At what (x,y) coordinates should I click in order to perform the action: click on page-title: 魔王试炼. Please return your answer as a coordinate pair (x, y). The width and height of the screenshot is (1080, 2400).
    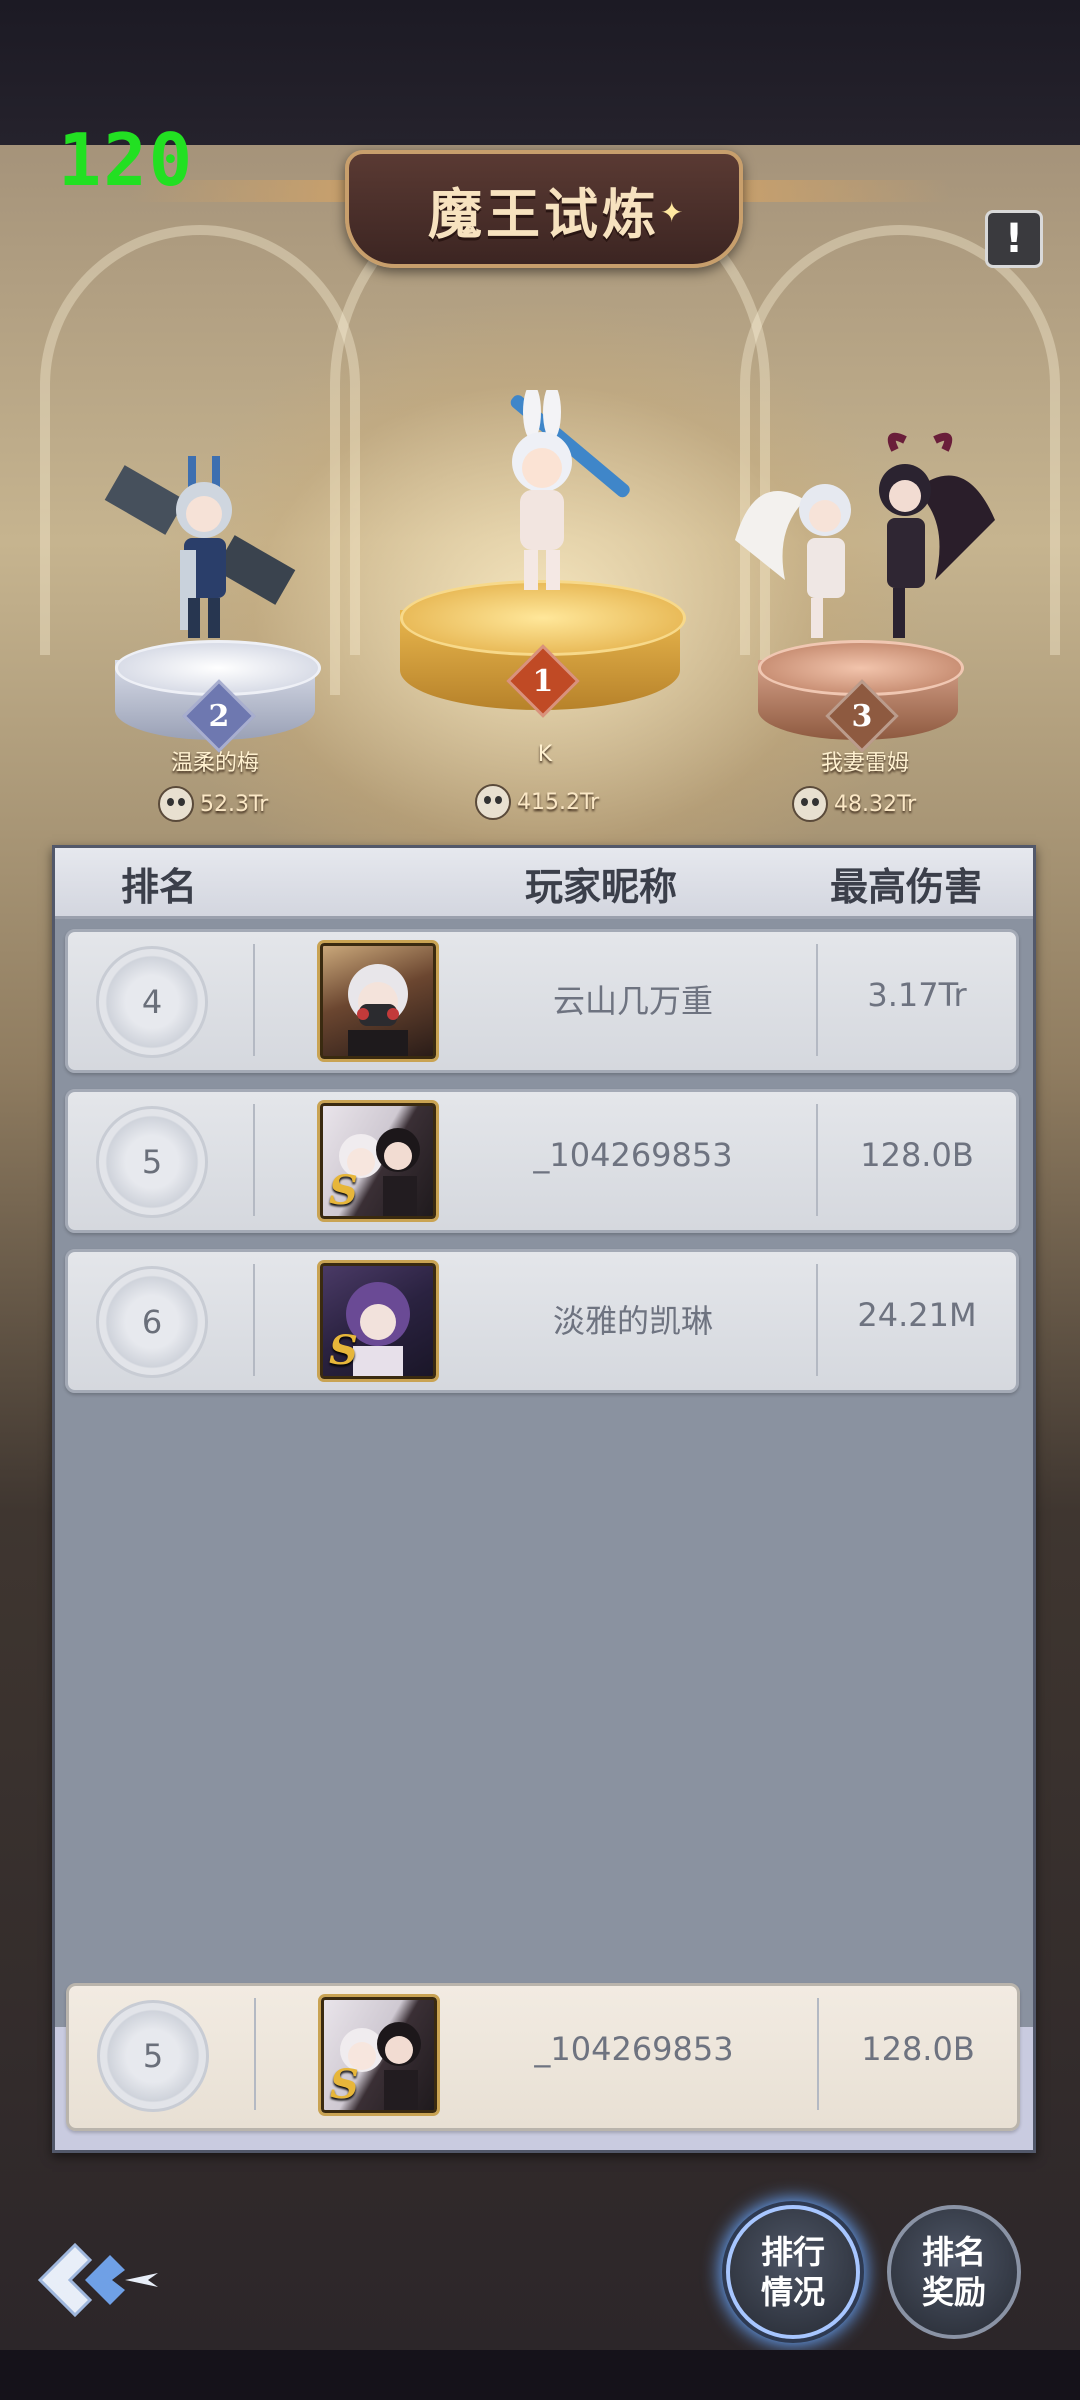
    Looking at the image, I should click on (544, 214).